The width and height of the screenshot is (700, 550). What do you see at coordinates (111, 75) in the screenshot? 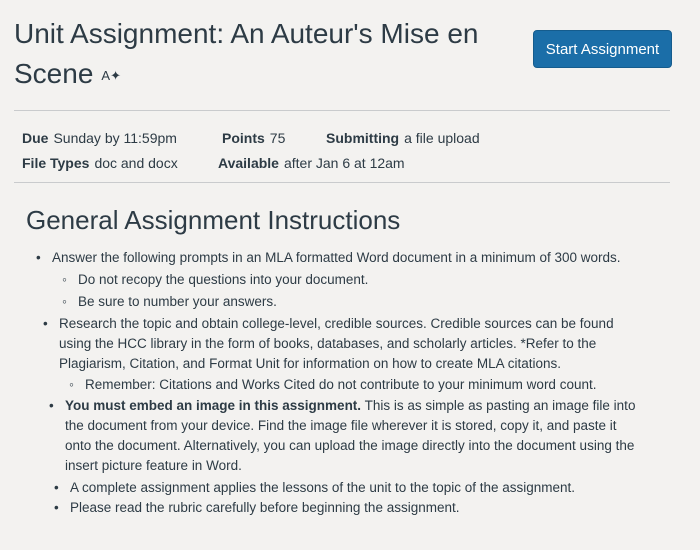
I see `immersive-reader-icon: A✦` at bounding box center [111, 75].